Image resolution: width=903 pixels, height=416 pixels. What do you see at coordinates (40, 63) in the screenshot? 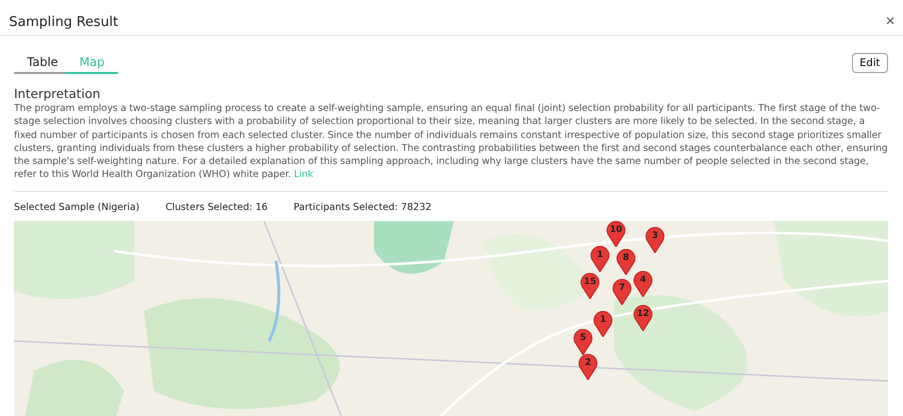
I see `tab: Table` at bounding box center [40, 63].